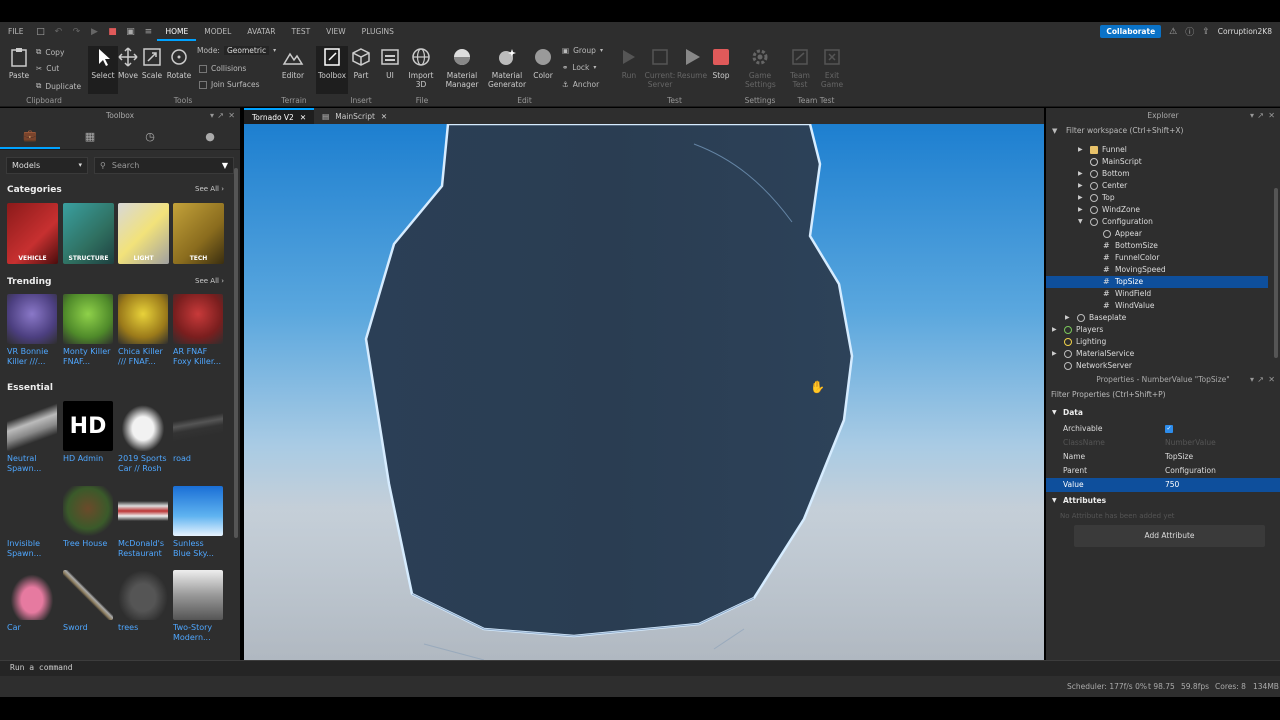 The height and width of the screenshot is (720, 1280). What do you see at coordinates (660, 67) in the screenshot?
I see `current-server-button: Current: Server` at bounding box center [660, 67].